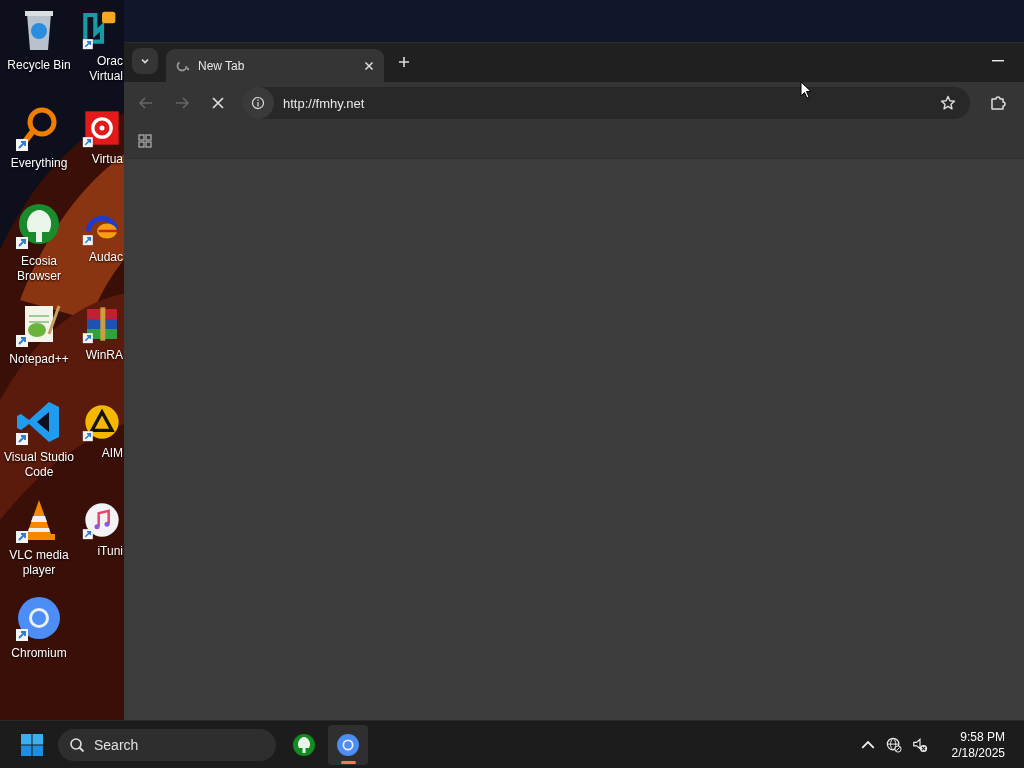 This screenshot has width=1024, height=768. What do you see at coordinates (222, 65) in the screenshot?
I see `tab-title: New Tab` at bounding box center [222, 65].